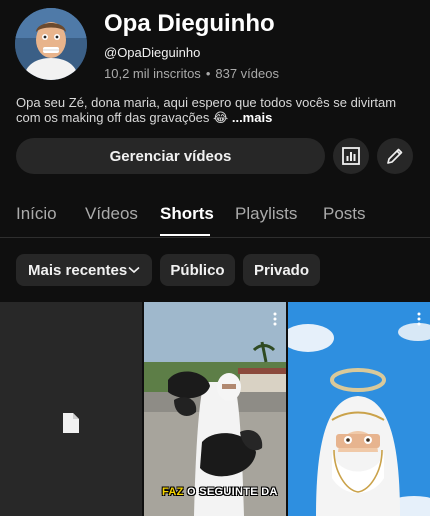  I want to click on channel-name: Opa Dieguinho, so click(189, 23).